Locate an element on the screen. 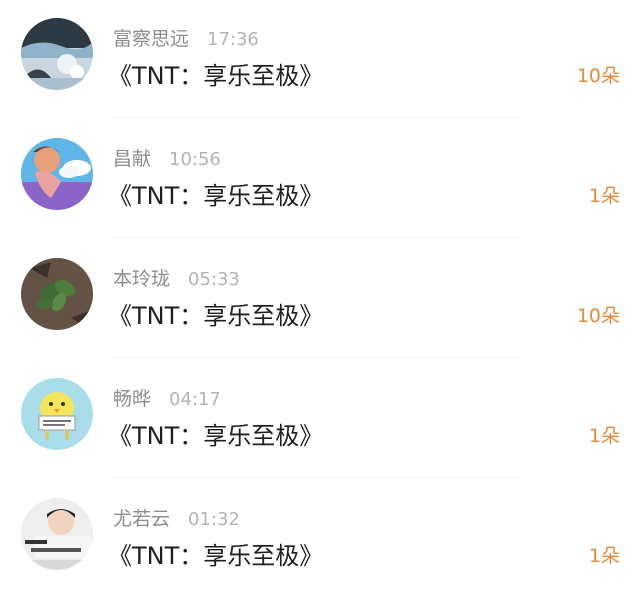 The image size is (640, 600). sender-name: 本玲珑 is located at coordinates (141, 279).